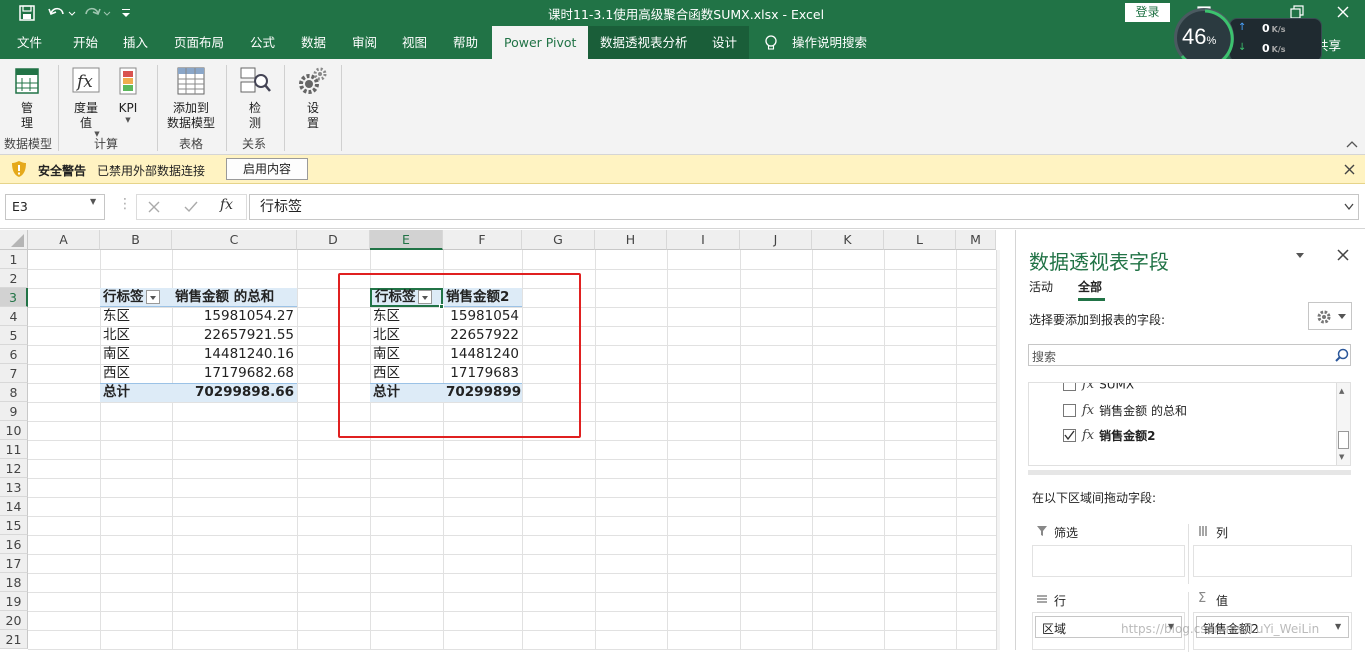 The image size is (1365, 652). I want to click on measures-button: fx 度量 值 ▼, so click(86, 101).